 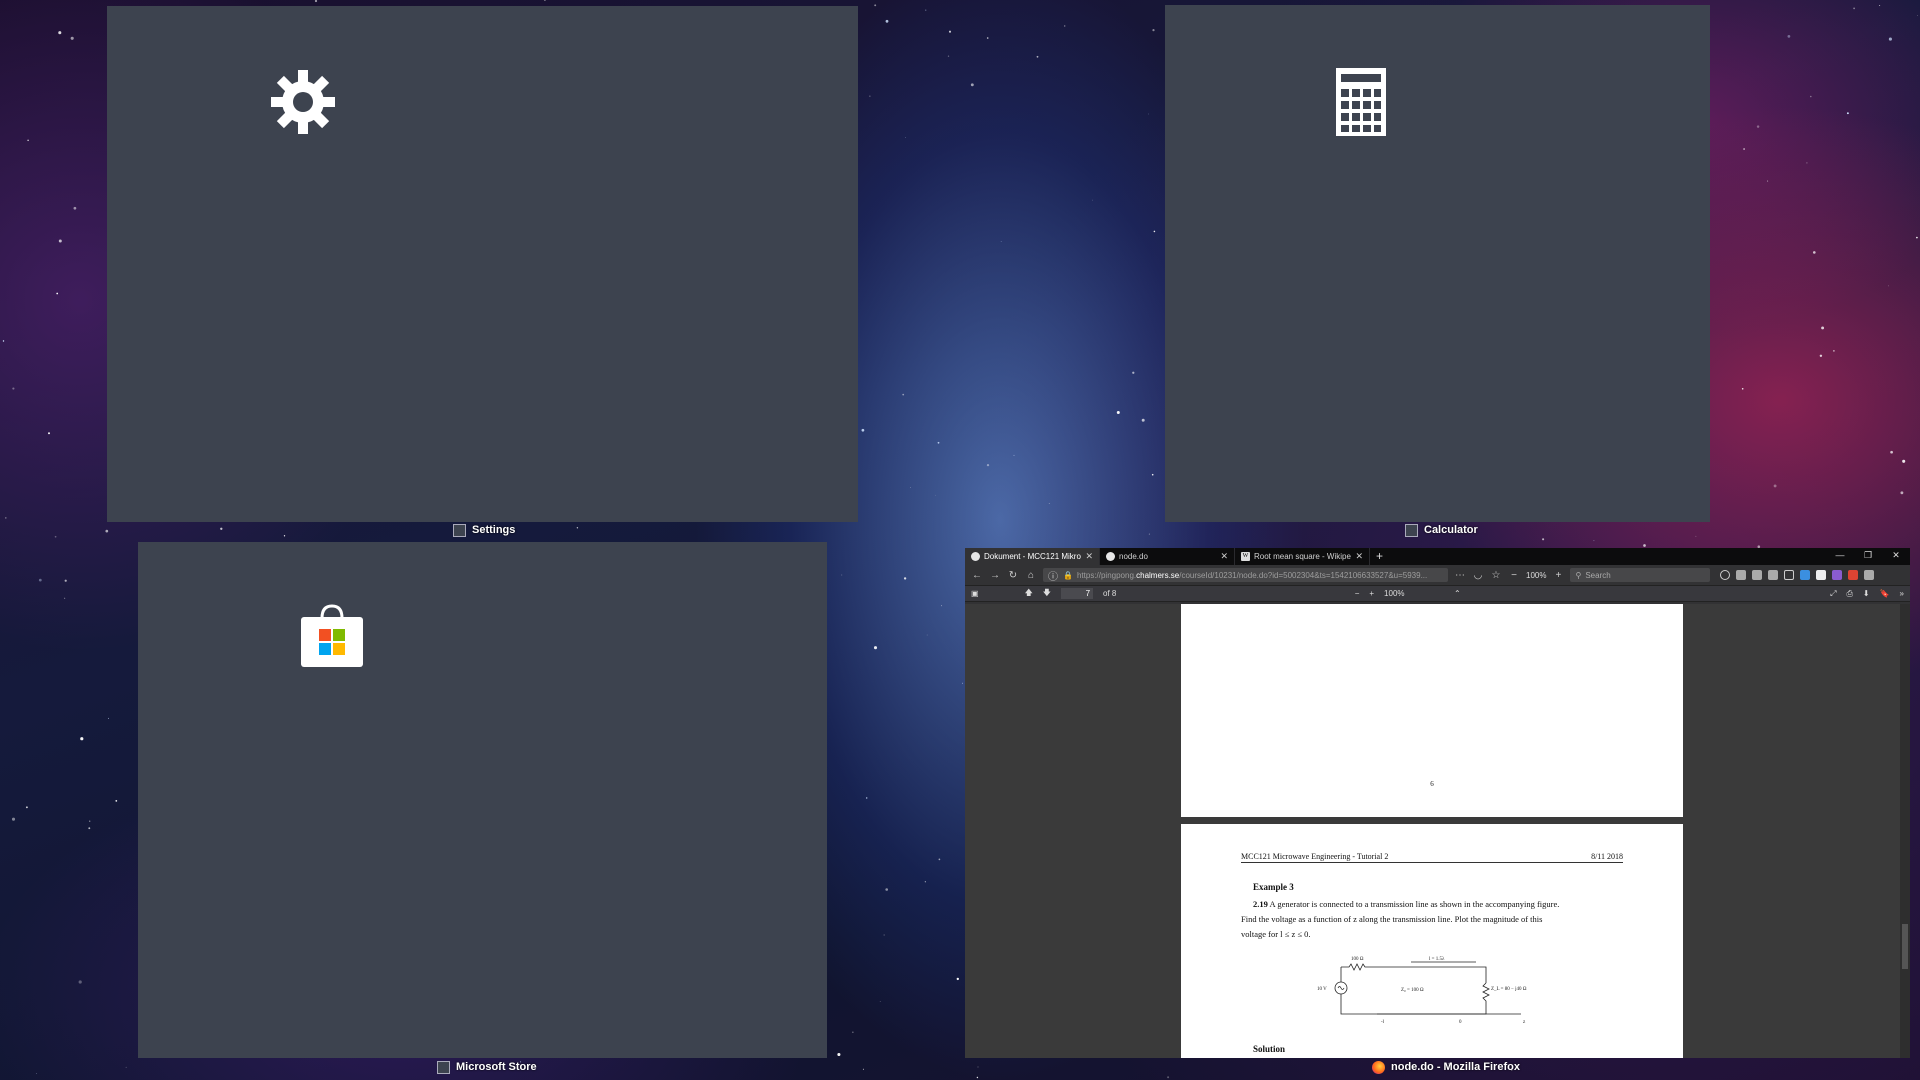 I want to click on print-icon: ⎙, so click(x=1849, y=594).